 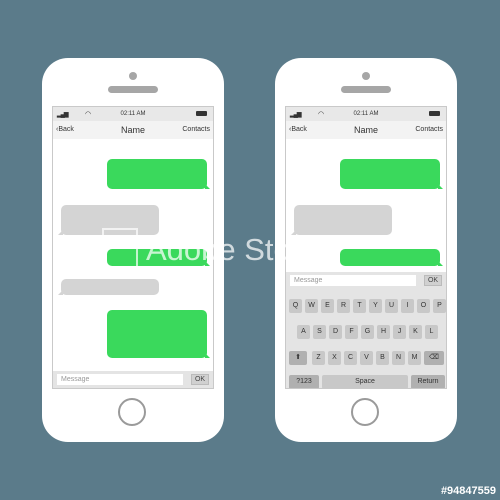 I want to click on key-p: P, so click(x=439, y=306).